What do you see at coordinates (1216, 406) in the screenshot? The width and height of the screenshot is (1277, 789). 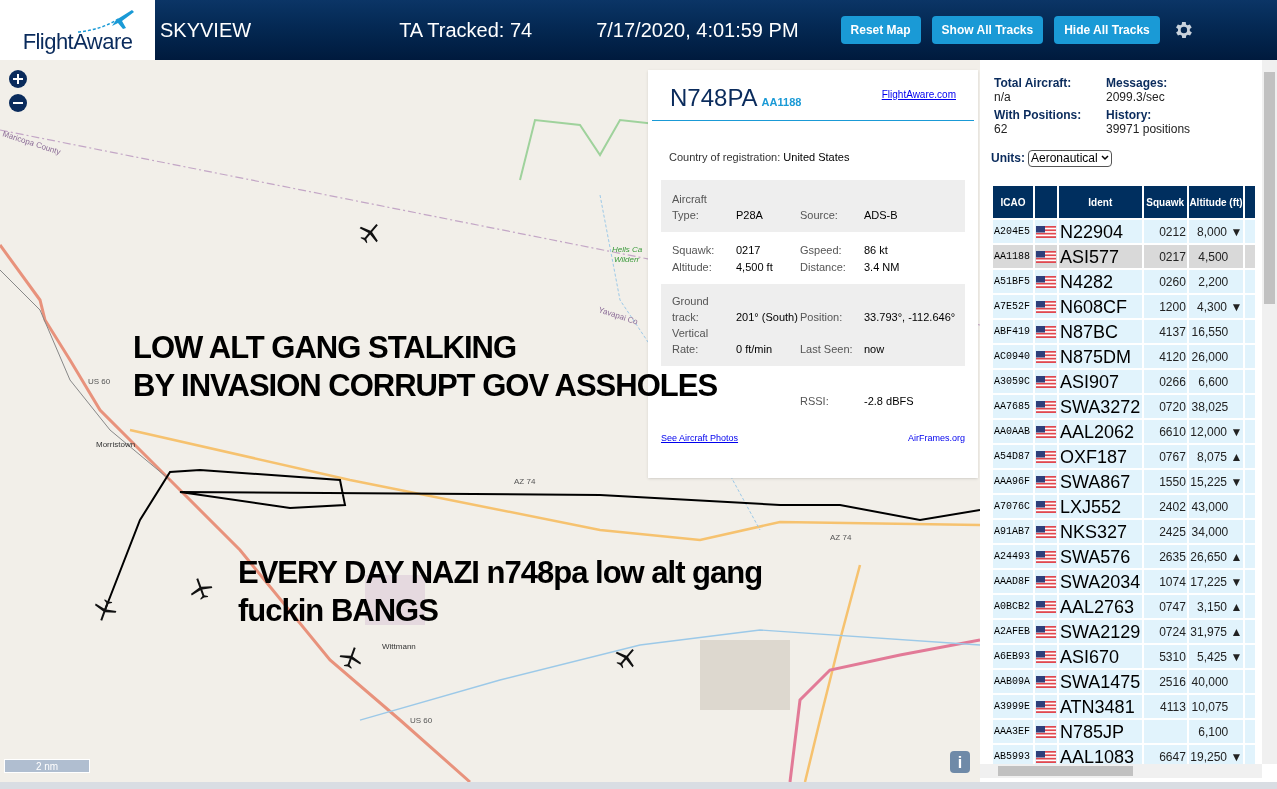 I see `altitude-cell: 38,025` at bounding box center [1216, 406].